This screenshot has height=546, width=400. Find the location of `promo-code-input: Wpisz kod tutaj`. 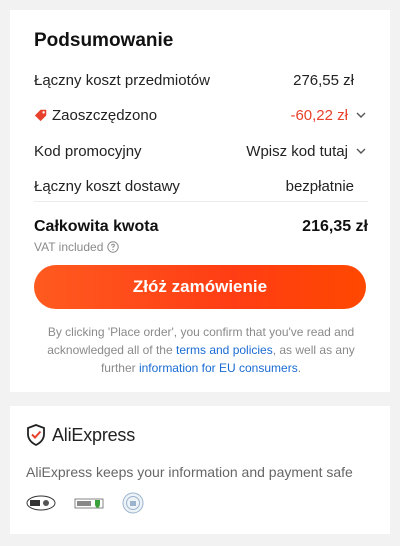

promo-code-input: Wpisz kod tutaj is located at coordinates (297, 151).